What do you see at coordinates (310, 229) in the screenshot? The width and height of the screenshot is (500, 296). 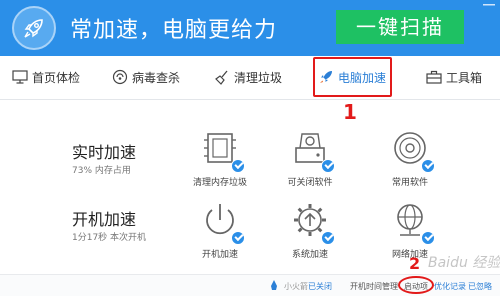 I see `system-speedup-tool: 系统加速` at bounding box center [310, 229].